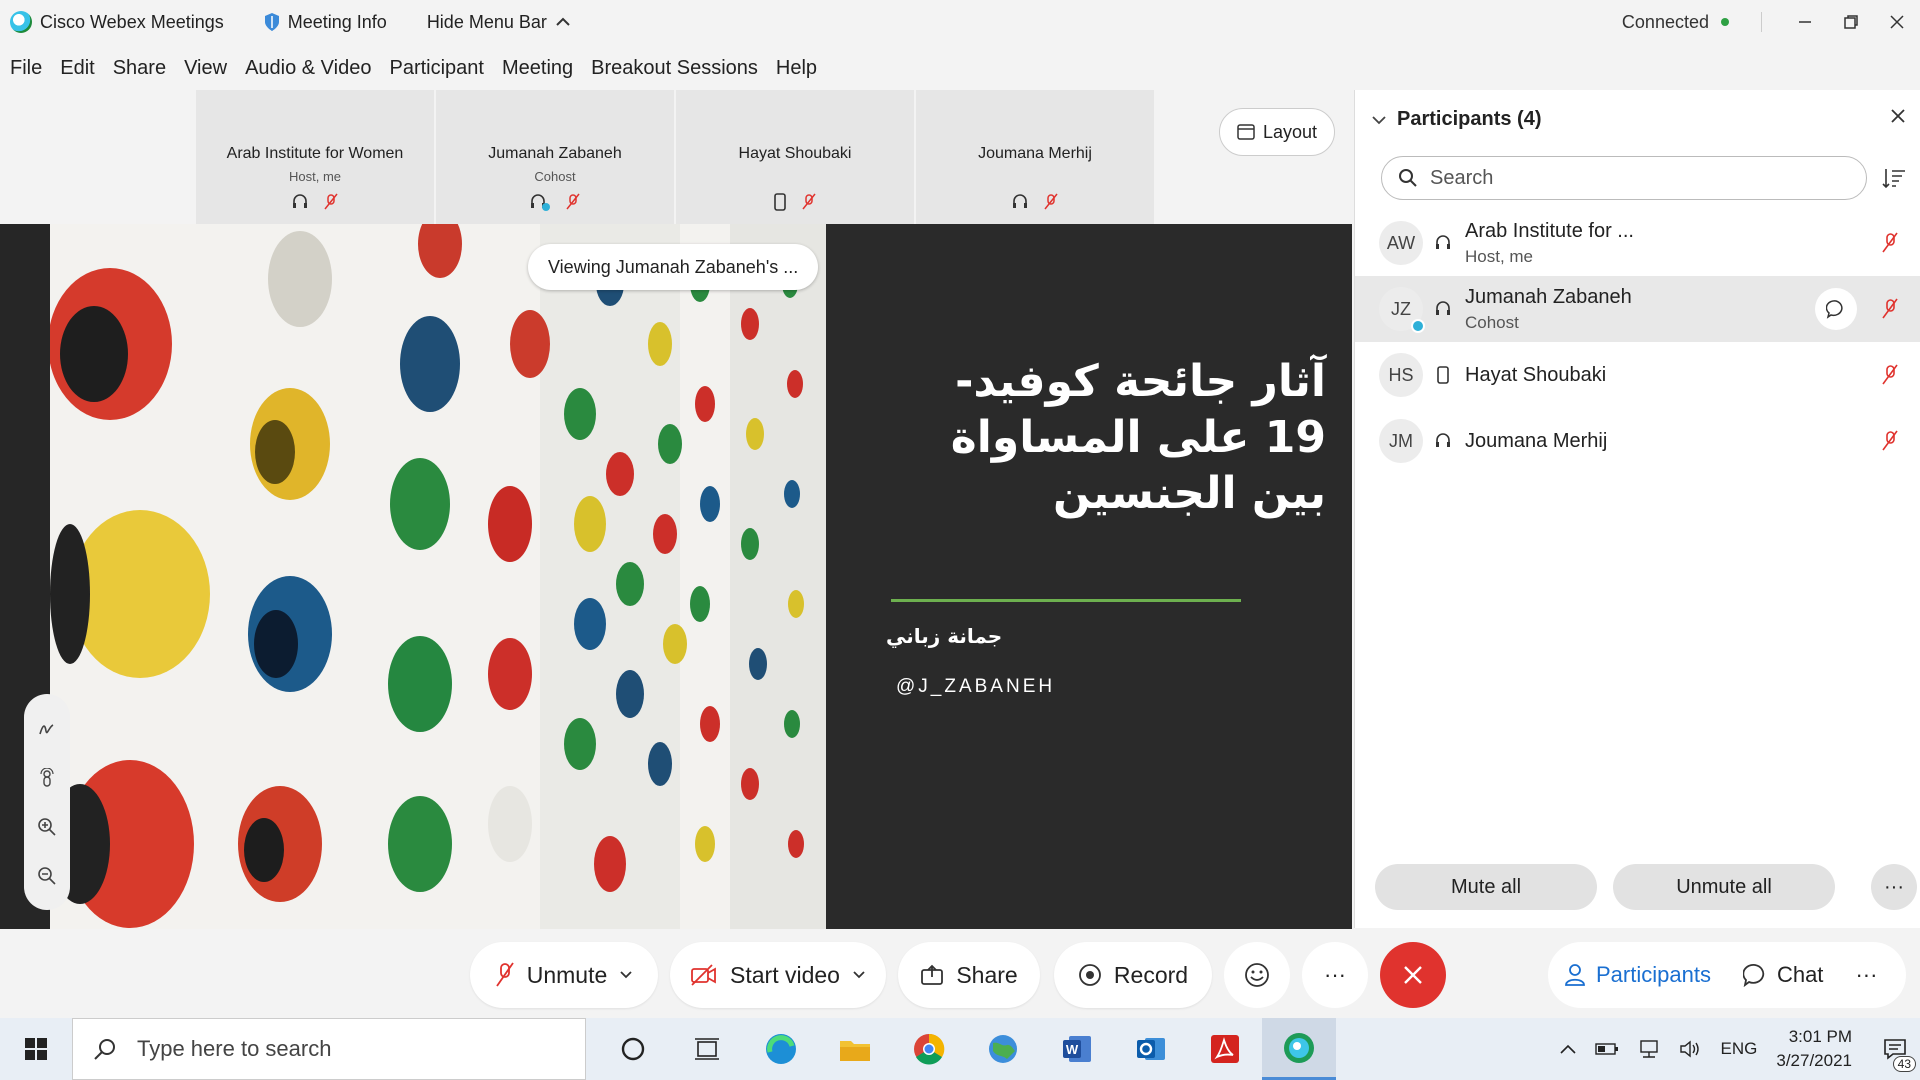 The width and height of the screenshot is (1920, 1080). I want to click on menu-participant: Participant, so click(436, 68).